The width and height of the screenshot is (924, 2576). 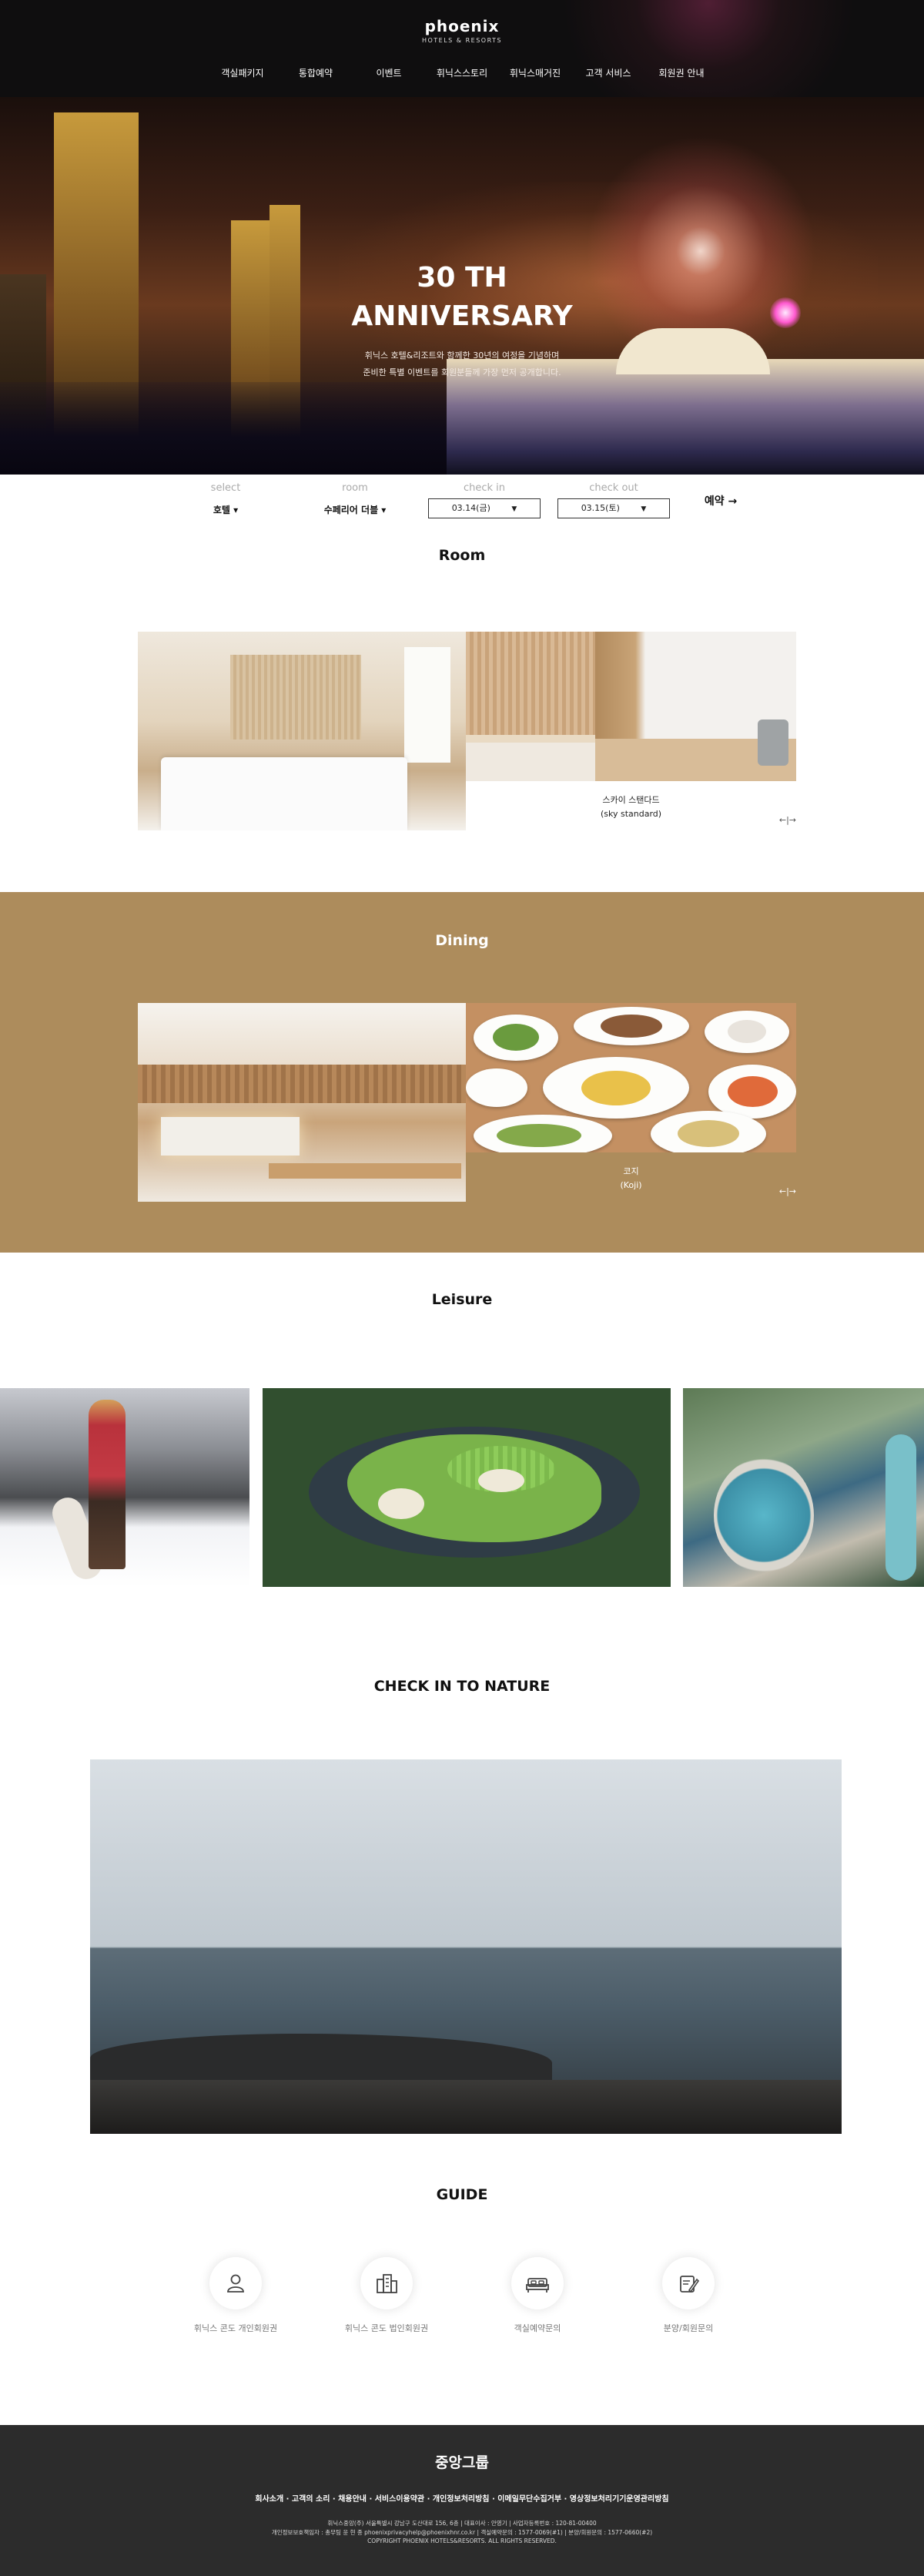 What do you see at coordinates (787, 820) in the screenshot?
I see `room-slider-arrows: ←|→` at bounding box center [787, 820].